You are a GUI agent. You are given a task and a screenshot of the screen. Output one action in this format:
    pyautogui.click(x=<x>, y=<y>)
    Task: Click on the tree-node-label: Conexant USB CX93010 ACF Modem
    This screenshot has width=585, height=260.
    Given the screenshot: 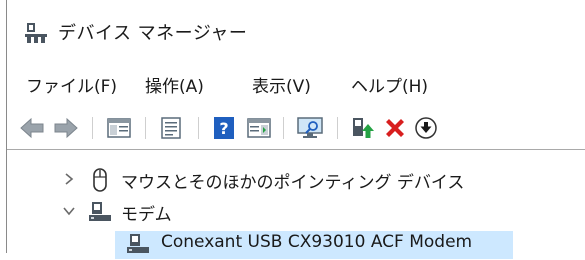 What is the action you would take?
    pyautogui.click(x=317, y=242)
    